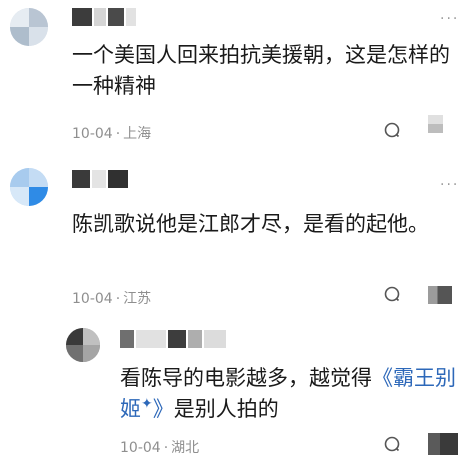  Describe the element at coordinates (261, 70) in the screenshot. I see `comment-text: 一个美国人回来拍抗美援朝，这是怎样的一种精神` at that location.